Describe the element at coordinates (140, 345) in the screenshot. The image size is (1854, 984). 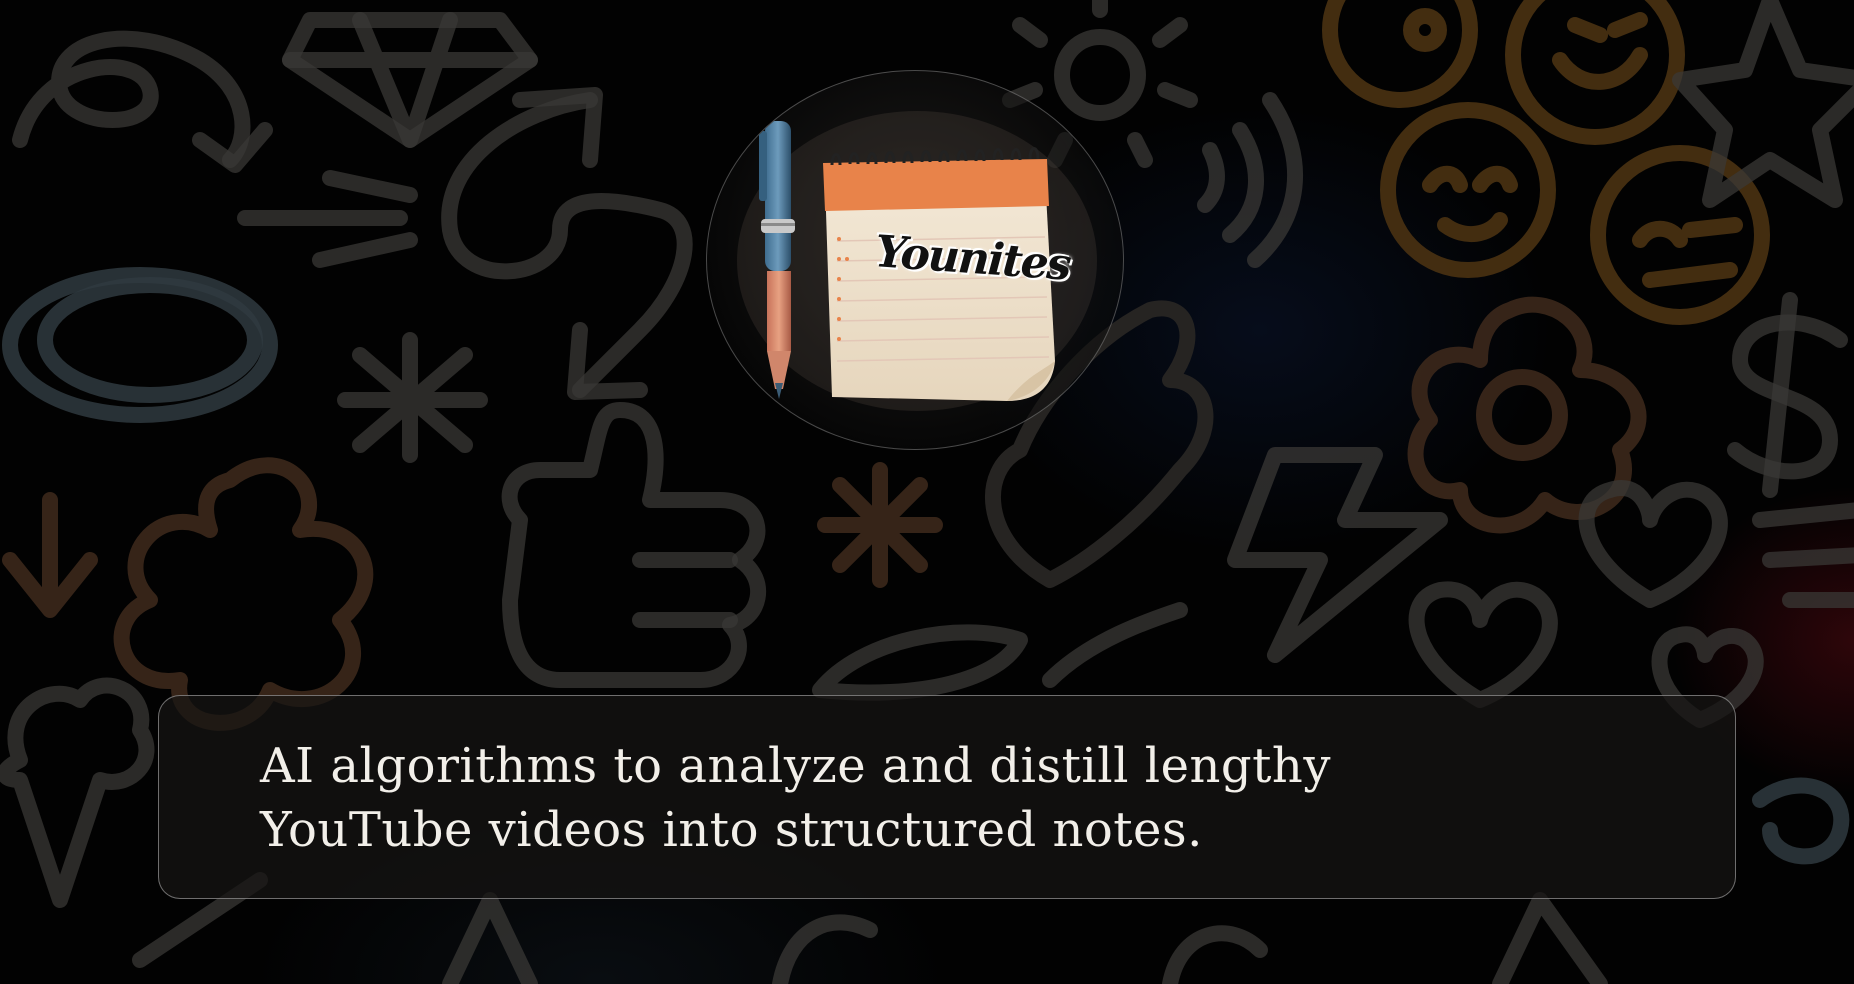
I see `oval-scribble-icon` at that location.